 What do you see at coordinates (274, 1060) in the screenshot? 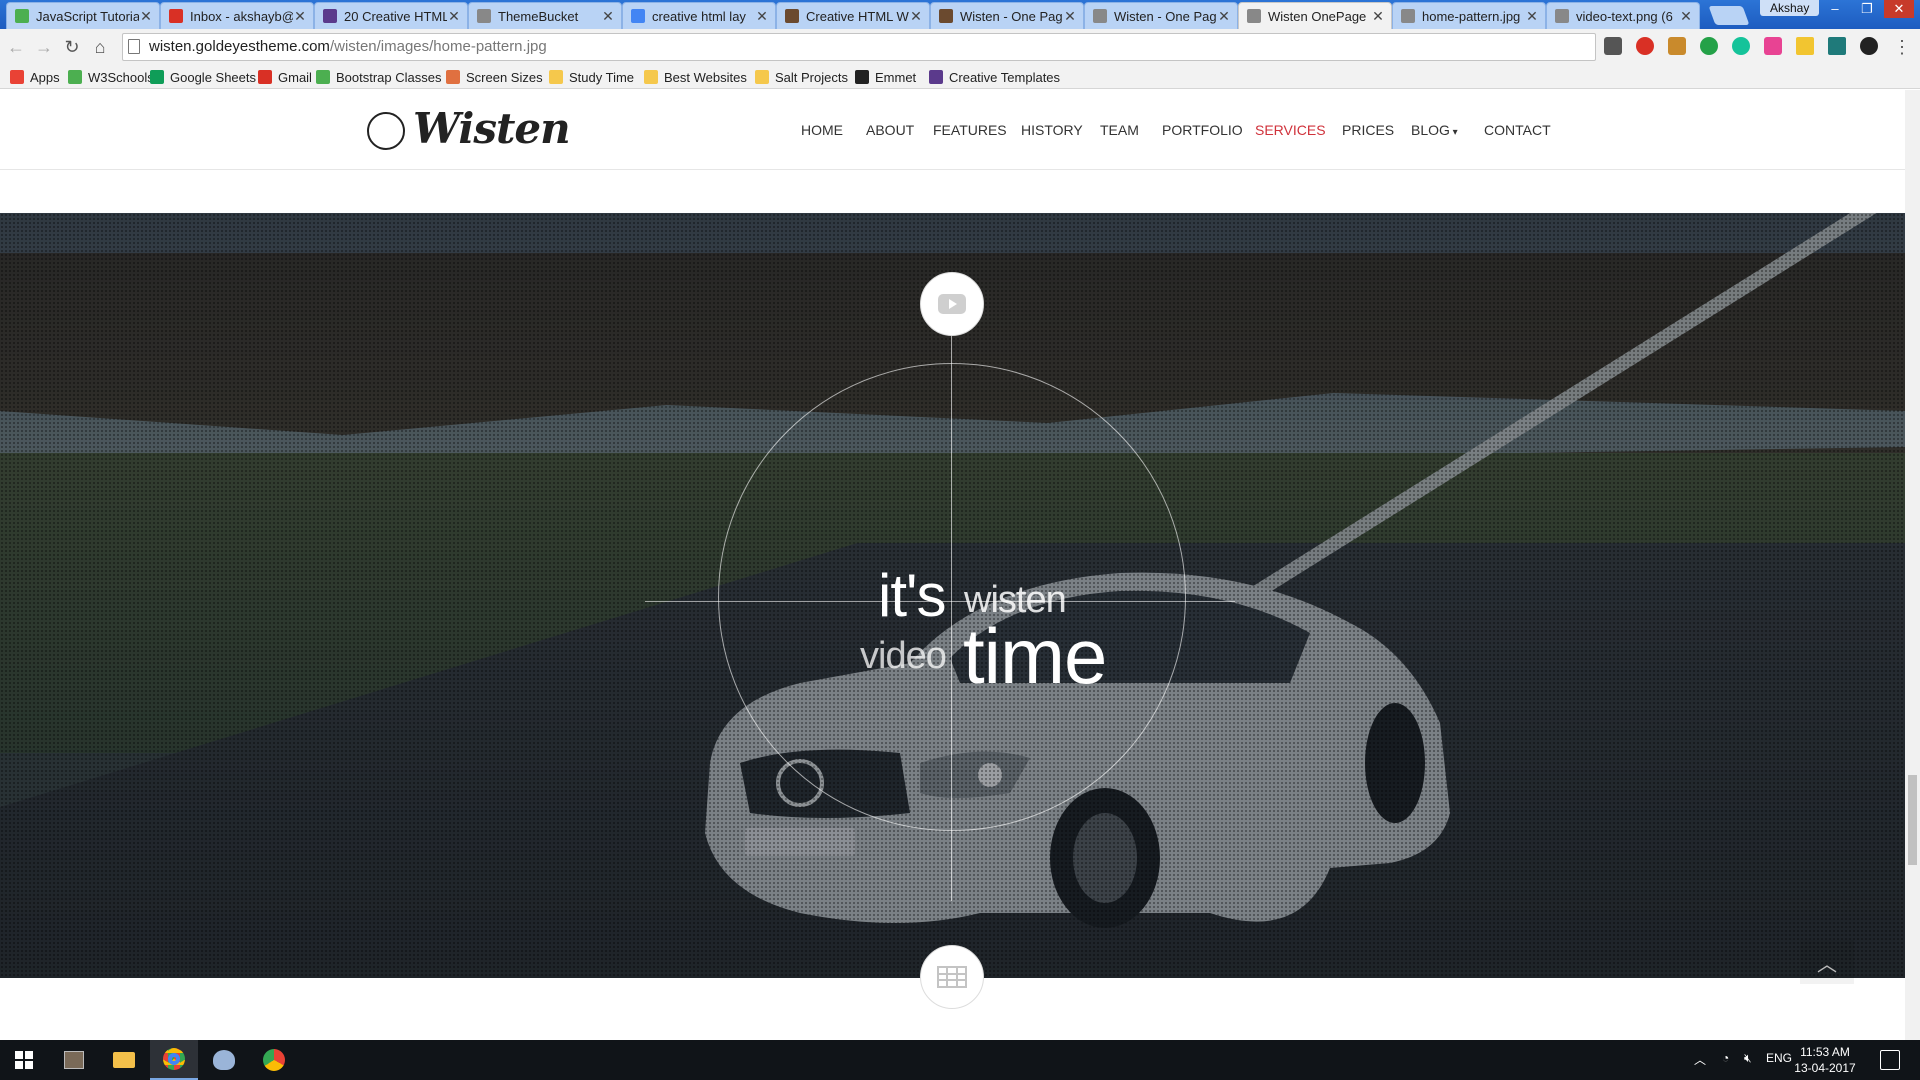
I see `chrome-second-app-icon` at bounding box center [274, 1060].